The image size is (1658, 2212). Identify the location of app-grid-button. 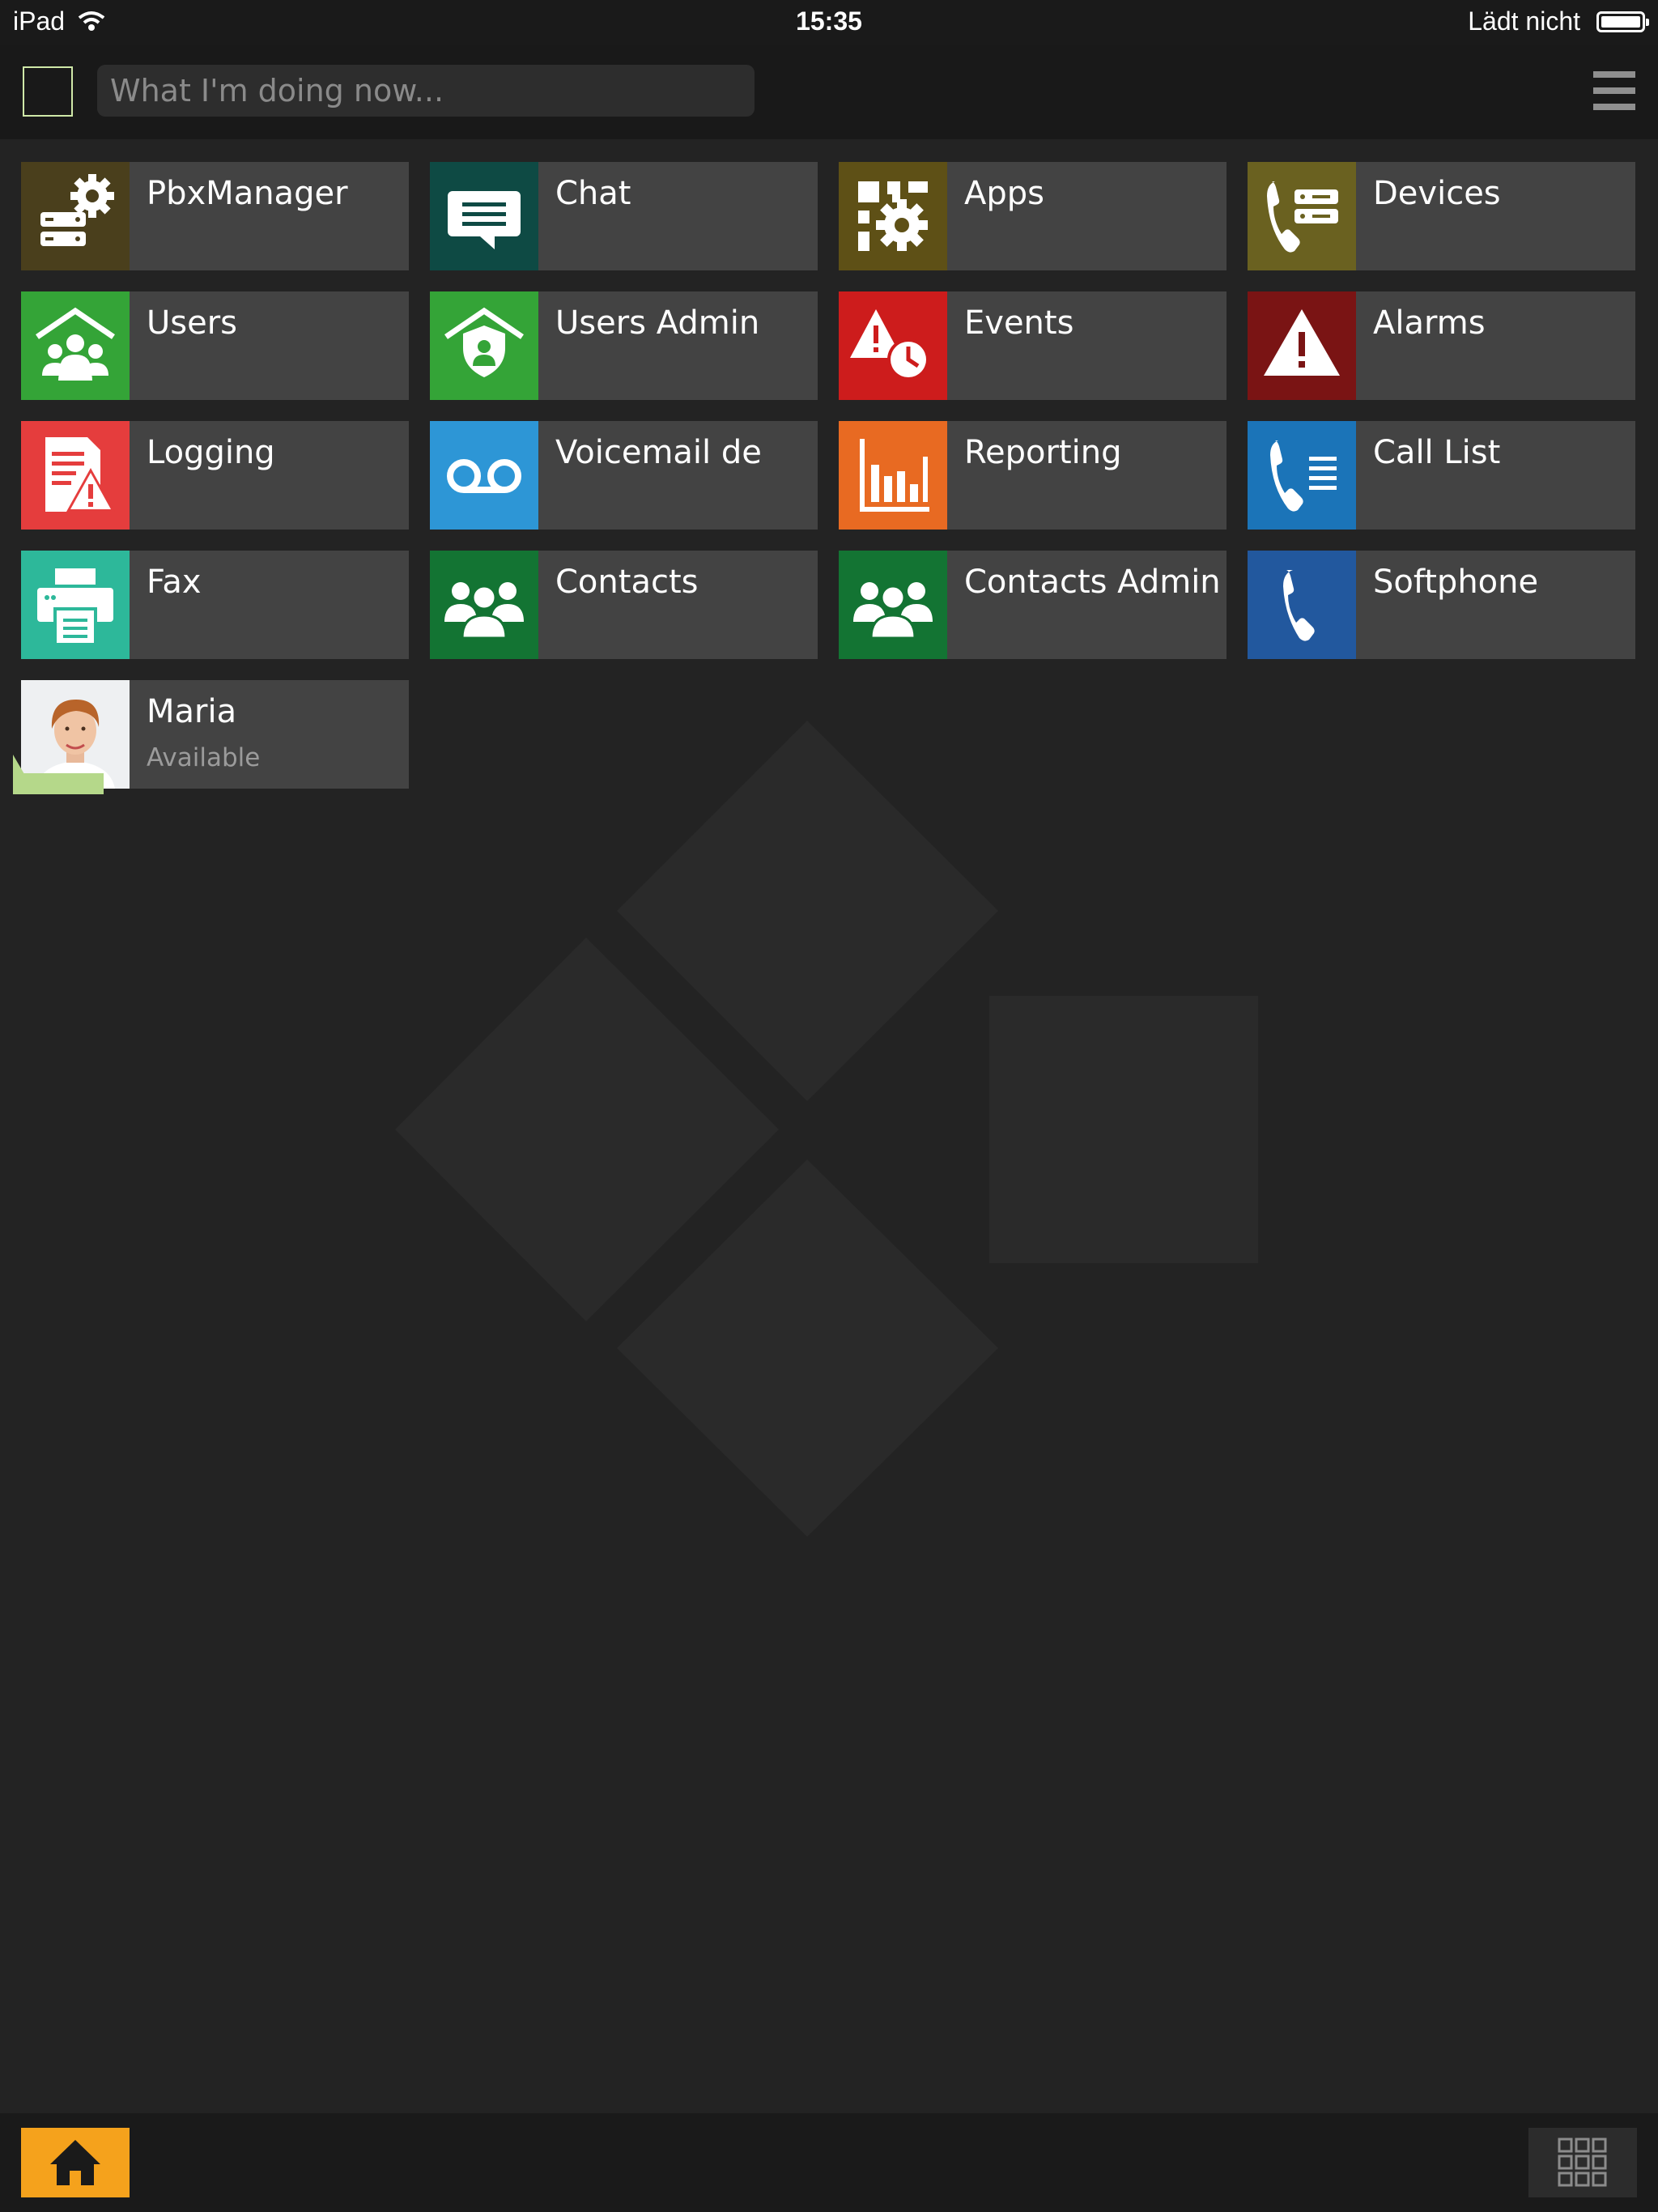
(1582, 2163).